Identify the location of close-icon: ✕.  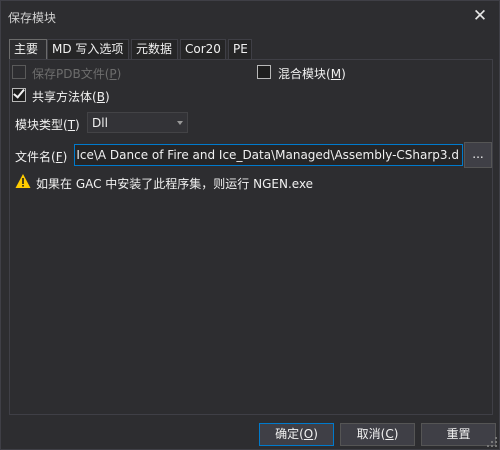
(480, 16).